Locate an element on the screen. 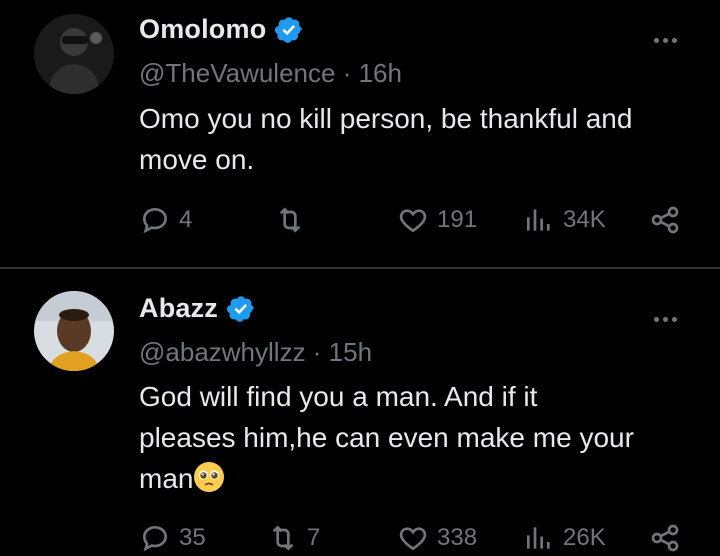 The image size is (720, 556). like-button: 191 is located at coordinates (437, 220).